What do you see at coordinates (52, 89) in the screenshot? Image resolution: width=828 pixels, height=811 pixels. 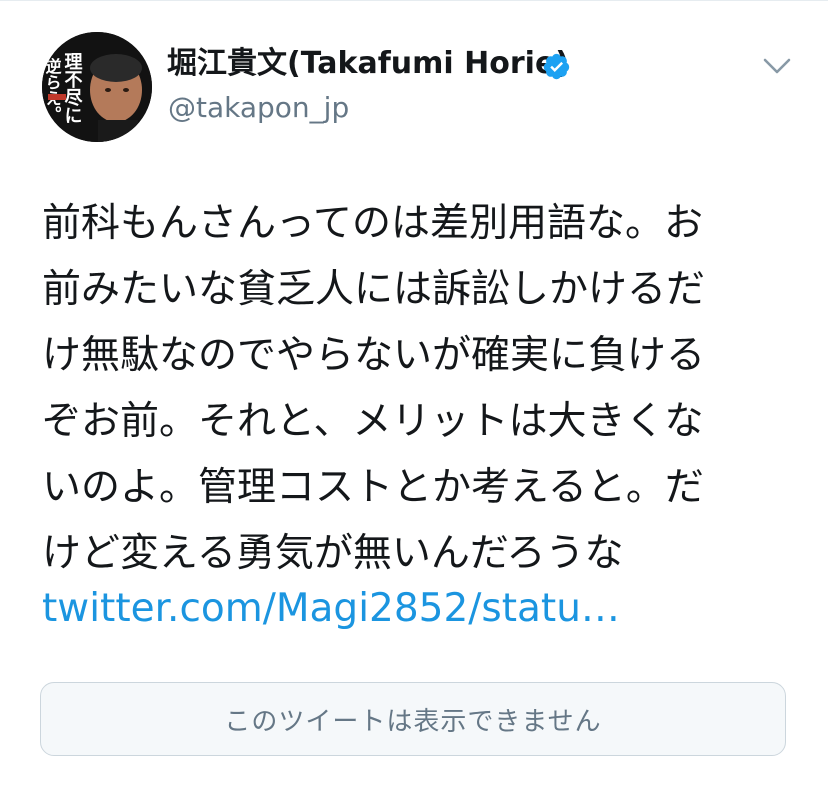 I see `svg-text: 逆らえ。` at bounding box center [52, 89].